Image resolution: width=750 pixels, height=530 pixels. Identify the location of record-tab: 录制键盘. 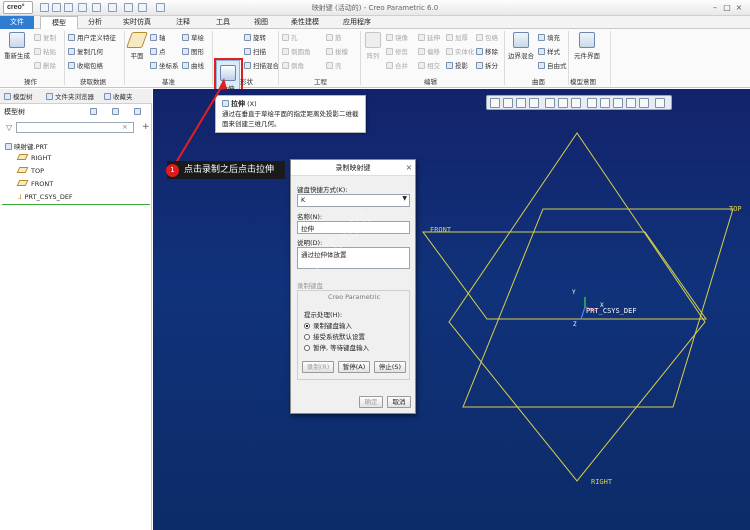
(310, 285).